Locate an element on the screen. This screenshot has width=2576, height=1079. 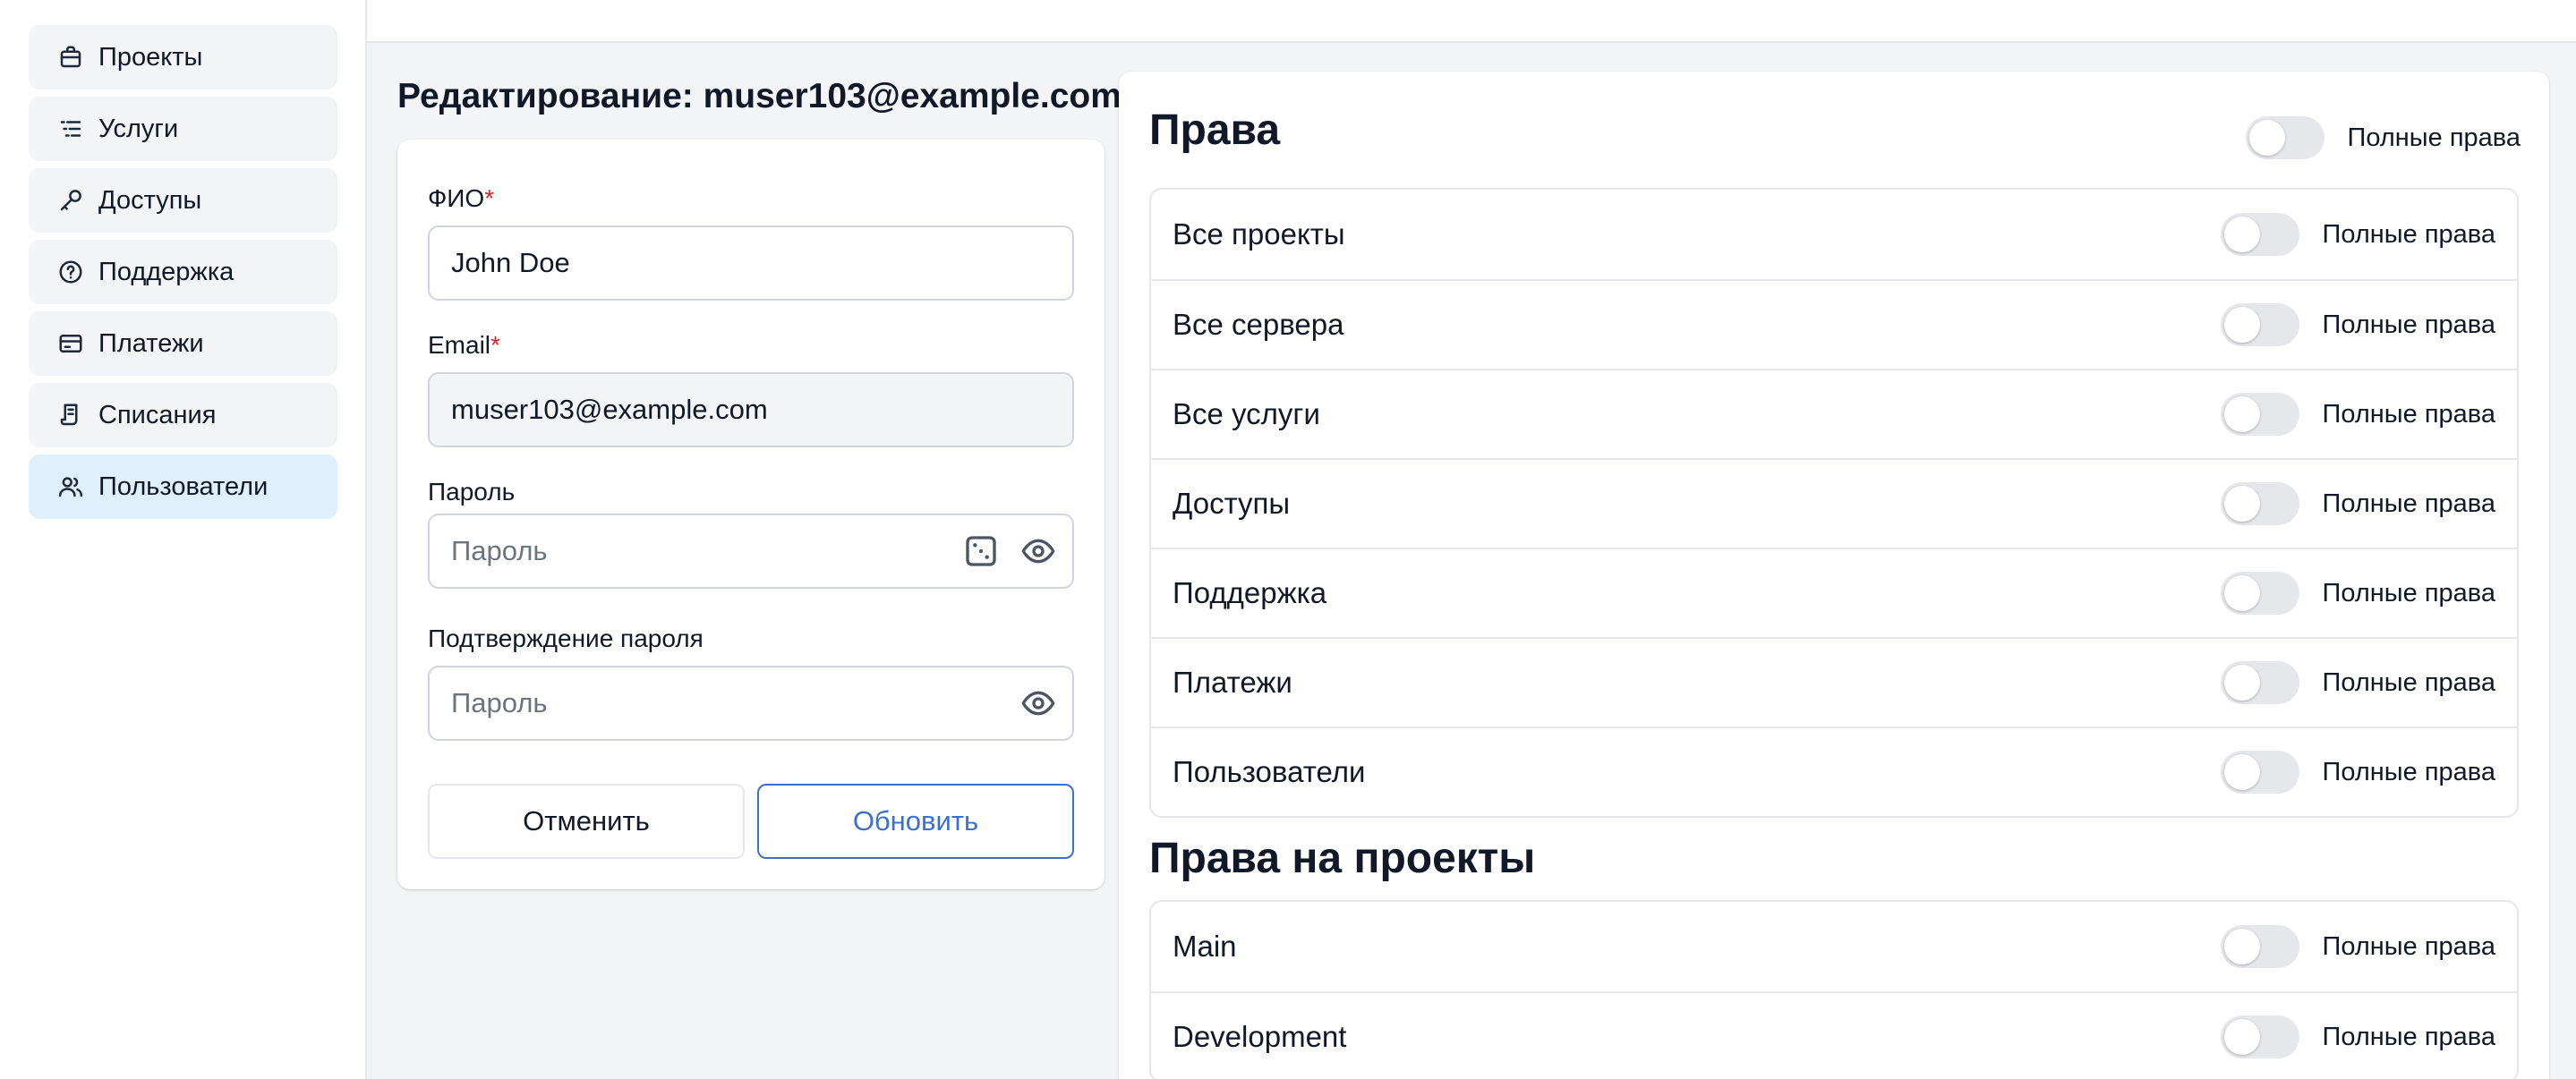
sidebar-item-charges: Списания is located at coordinates (183, 415).